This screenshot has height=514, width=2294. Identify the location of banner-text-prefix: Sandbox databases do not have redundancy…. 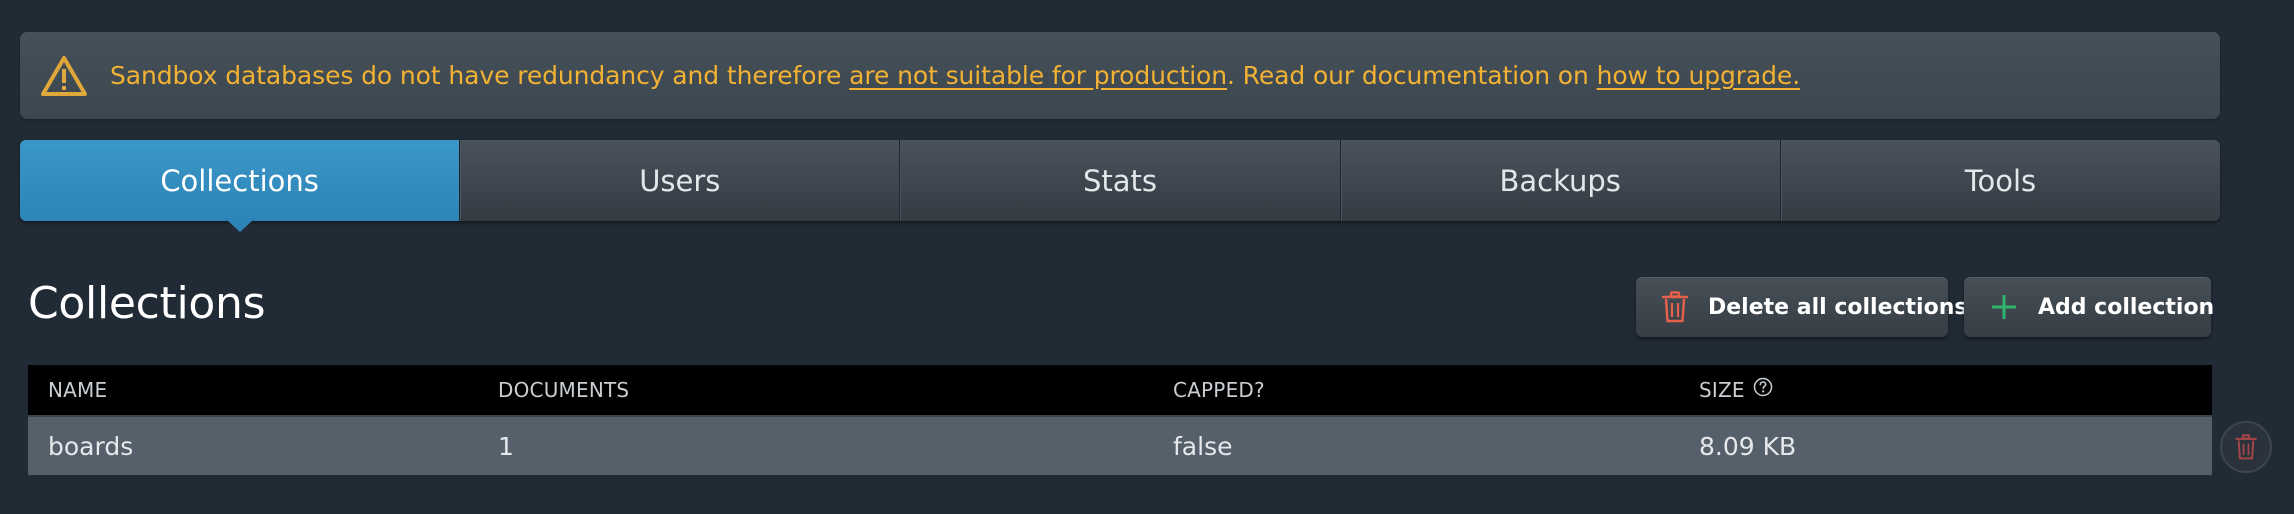
(480, 75).